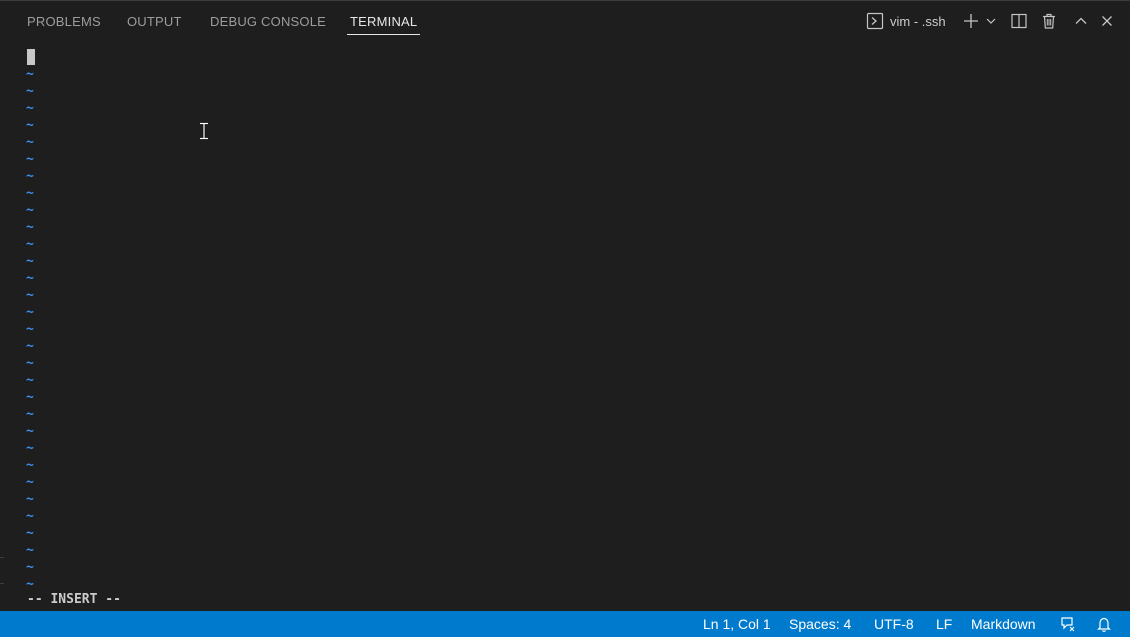 This screenshot has width=1130, height=637. I want to click on status-encoding: UTF-8, so click(894, 624).